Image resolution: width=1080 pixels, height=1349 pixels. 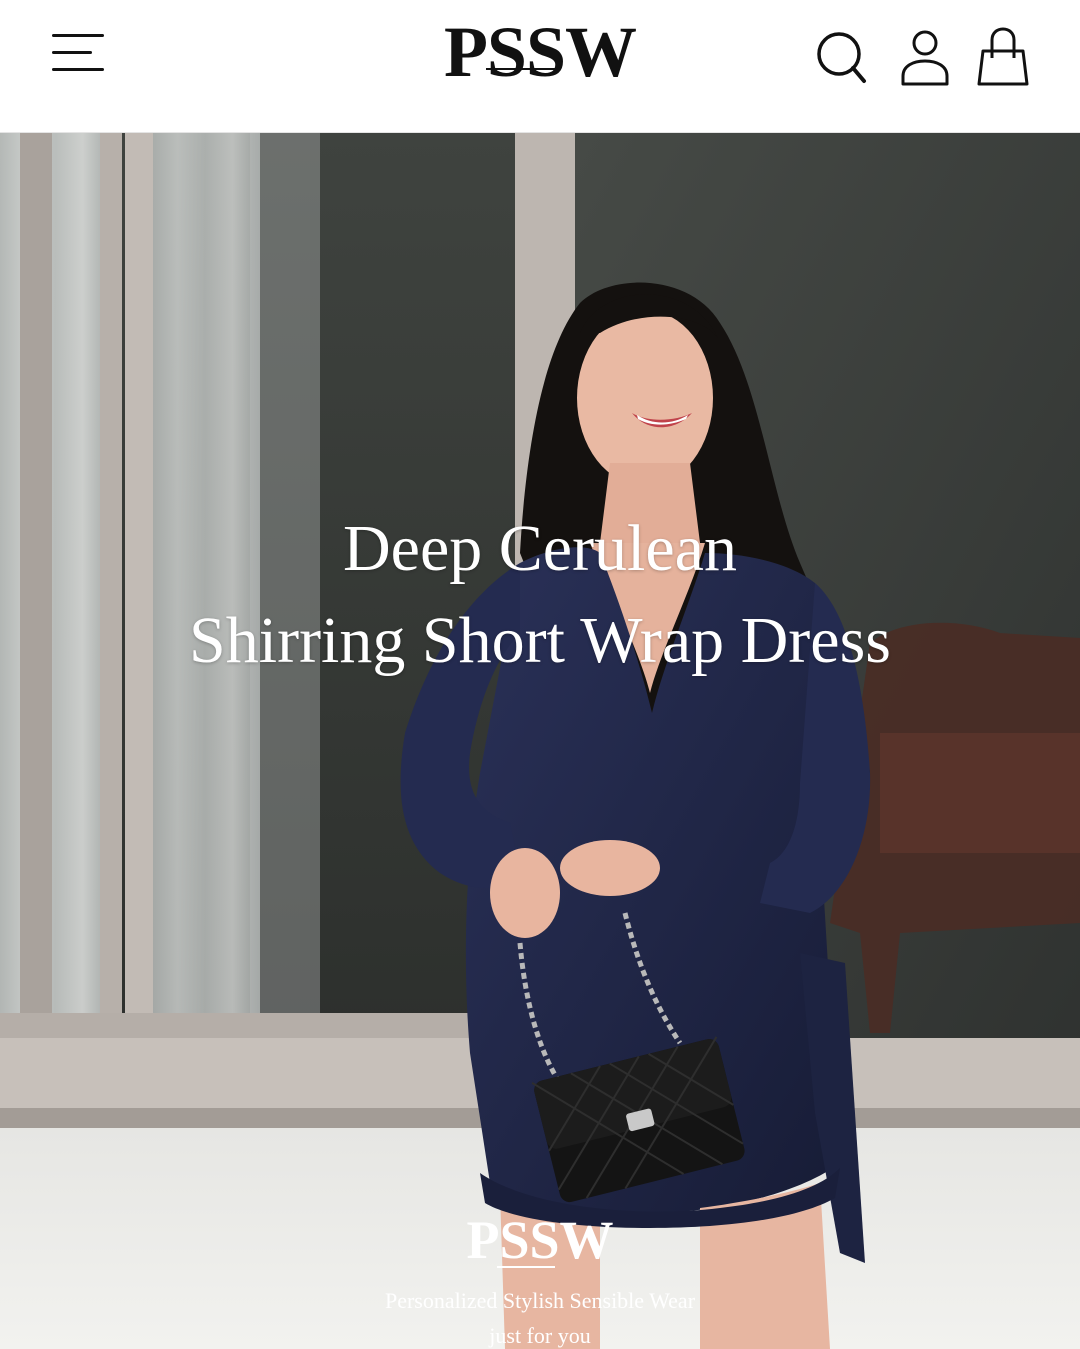 What do you see at coordinates (540, 548) in the screenshot?
I see `hero-title-line-1: Deep Cerulean` at bounding box center [540, 548].